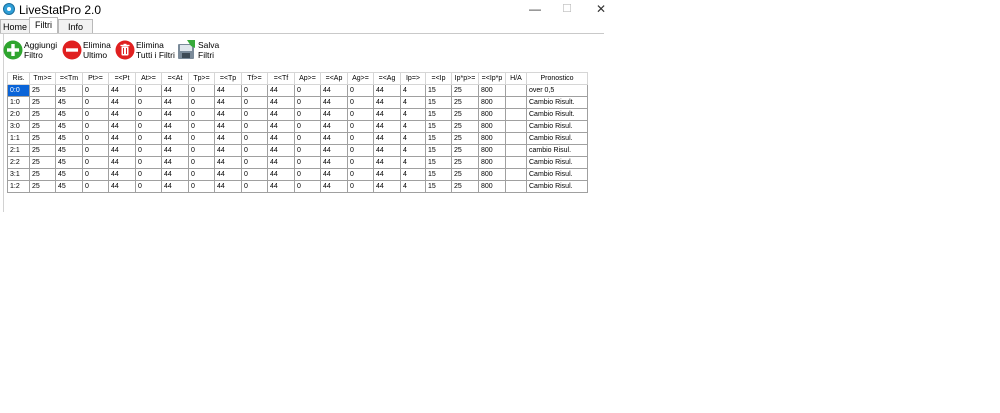 The width and height of the screenshot is (1000, 413). I want to click on column-header: =<Ip*p, so click(492, 78).